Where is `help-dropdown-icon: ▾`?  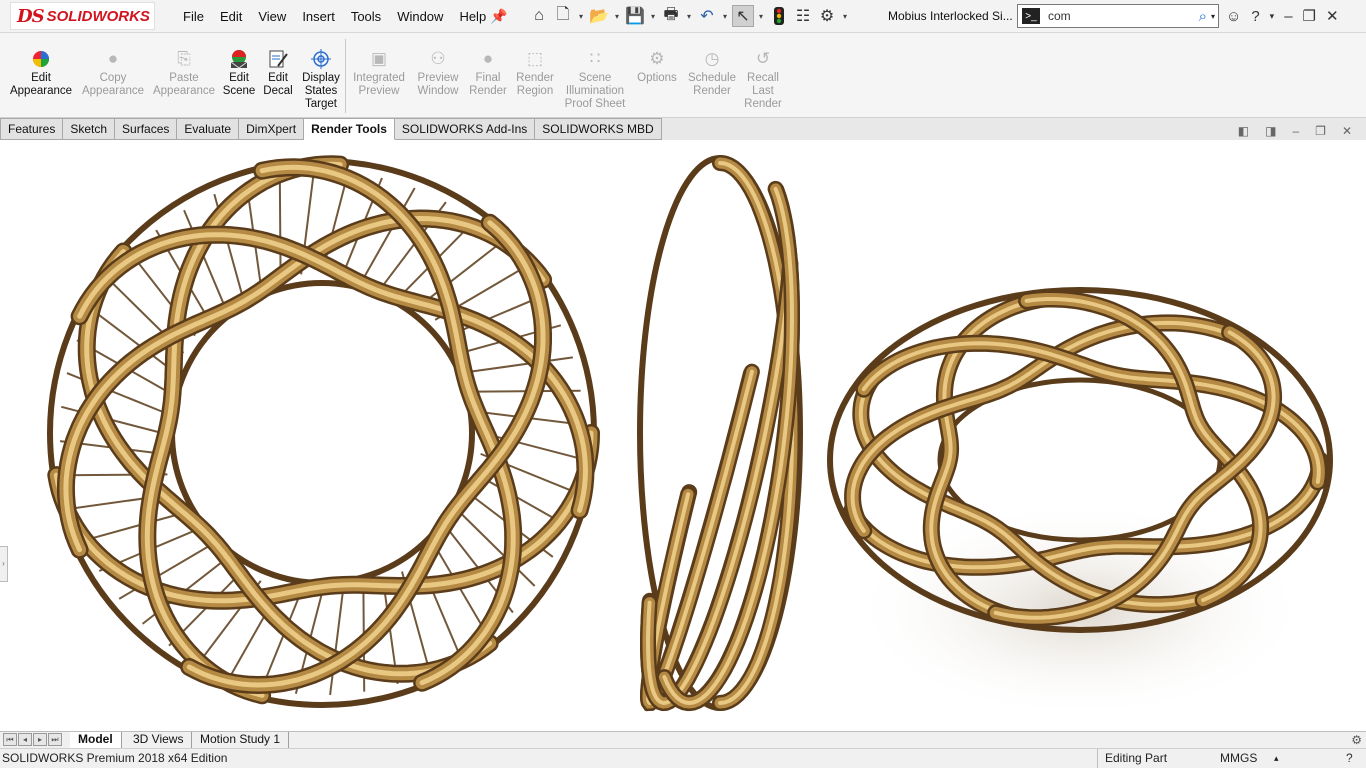 help-dropdown-icon: ▾ is located at coordinates (1272, 16).